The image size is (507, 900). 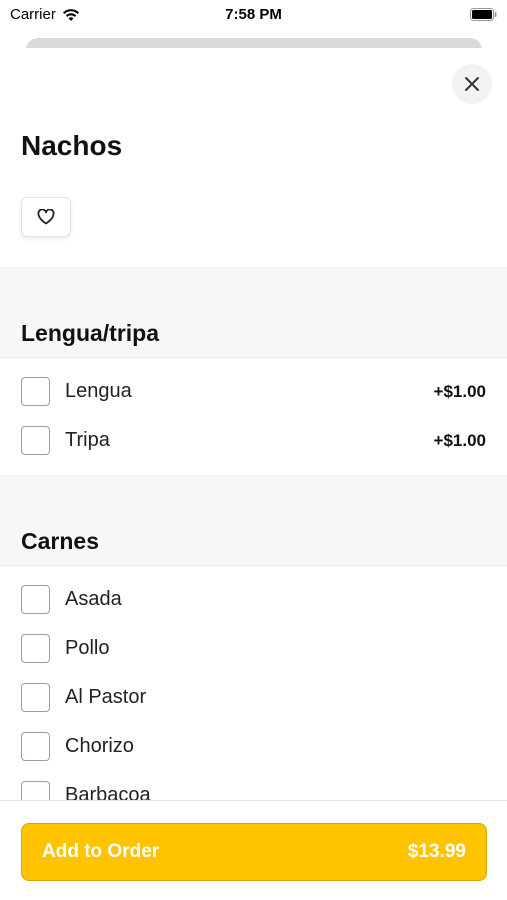 I want to click on option-row-lengua: Lengua +$1.00, so click(x=253, y=391).